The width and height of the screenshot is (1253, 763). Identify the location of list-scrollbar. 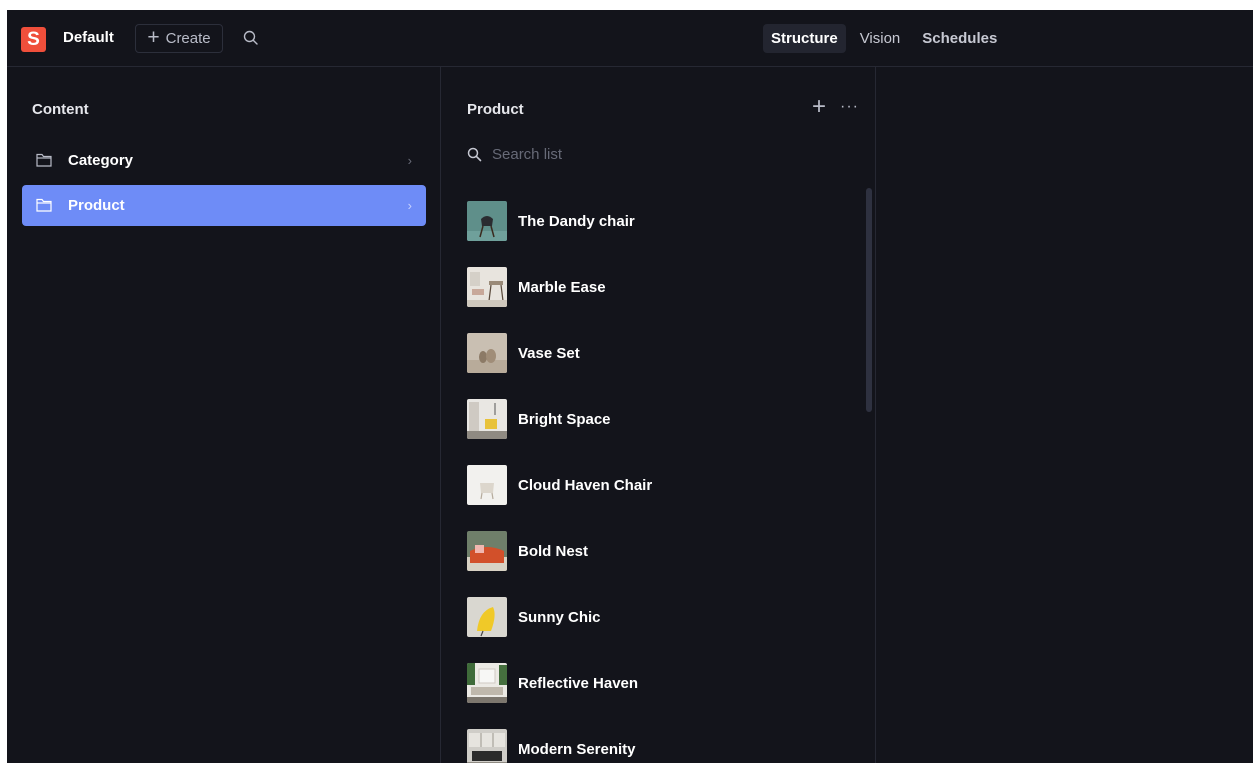
(869, 300).